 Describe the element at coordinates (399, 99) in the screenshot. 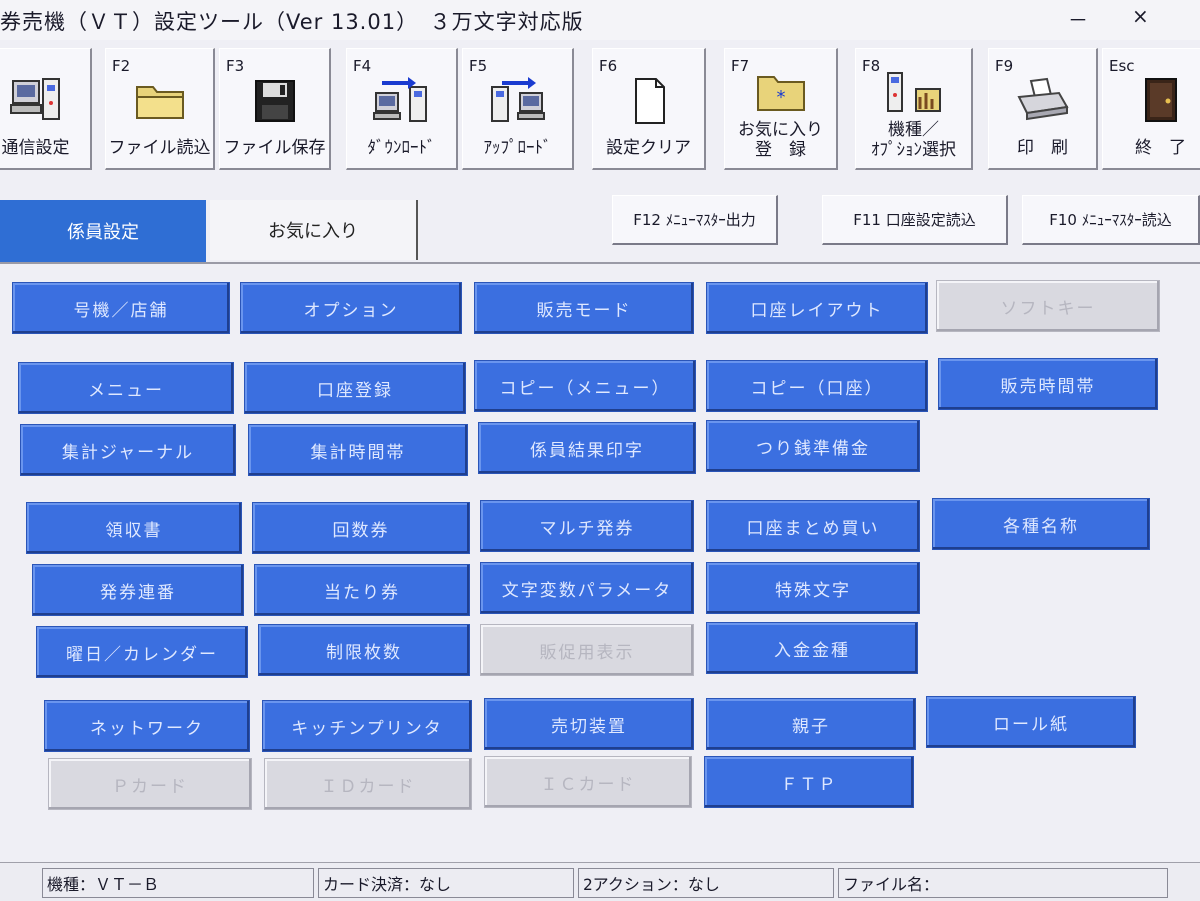

I see `download-icon` at that location.